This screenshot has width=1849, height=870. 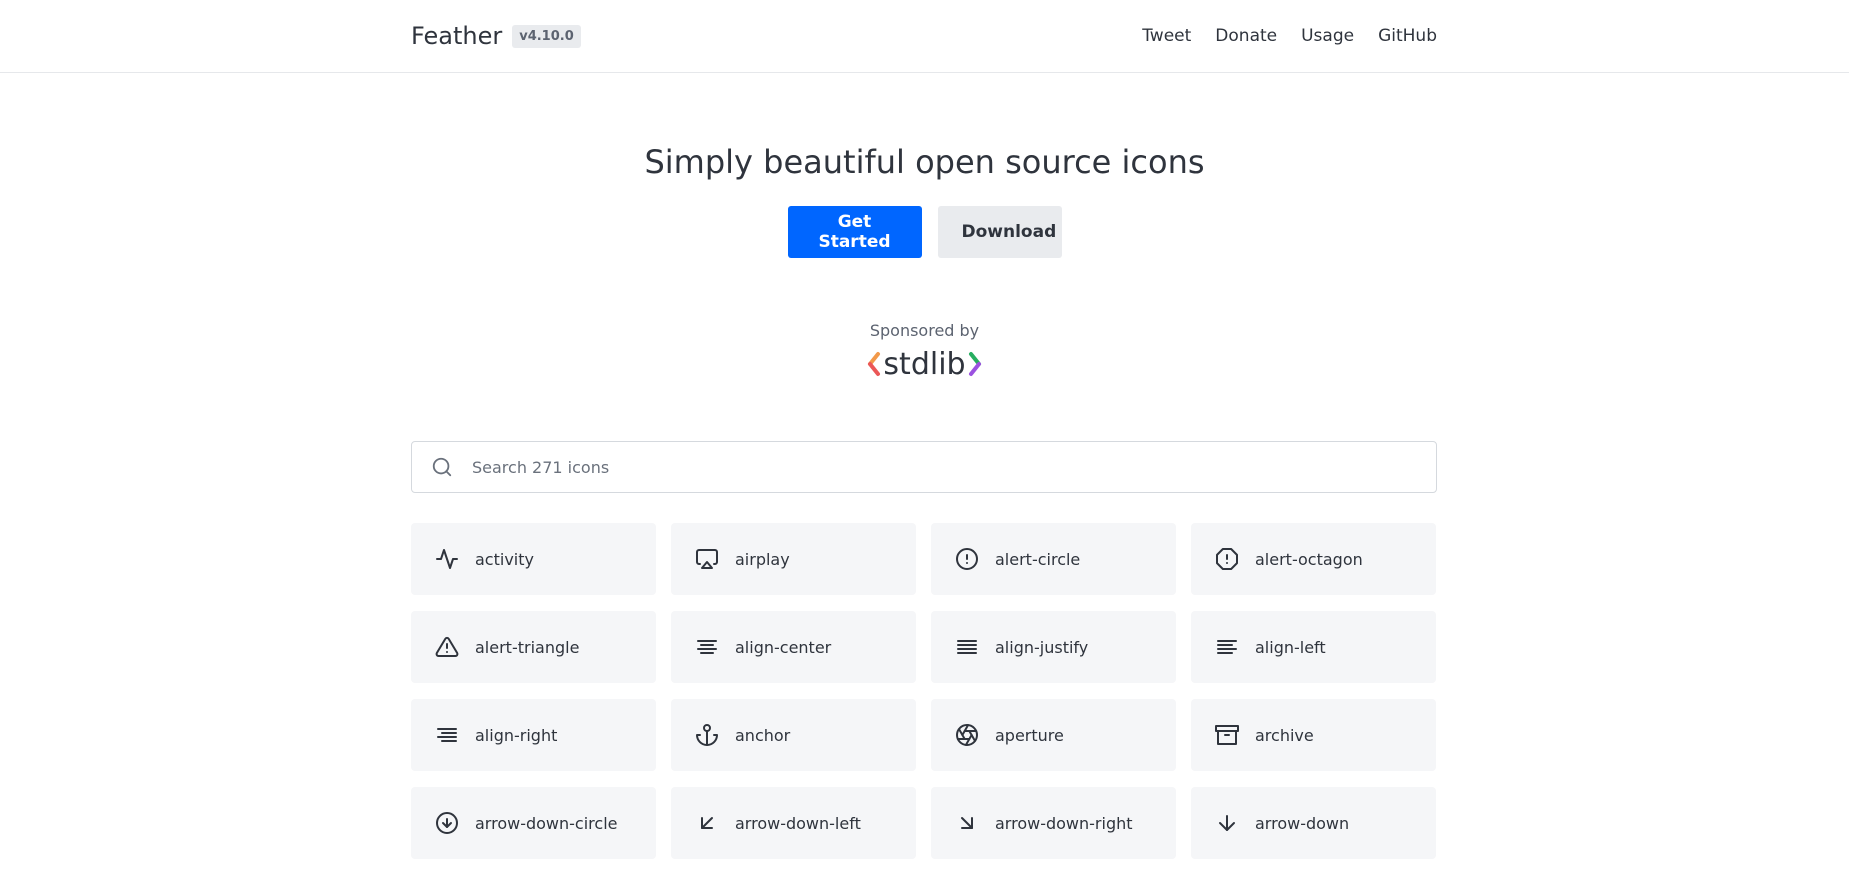 I want to click on icon-tile-arrow-down-circle: arrow-down-circle, so click(x=533, y=823).